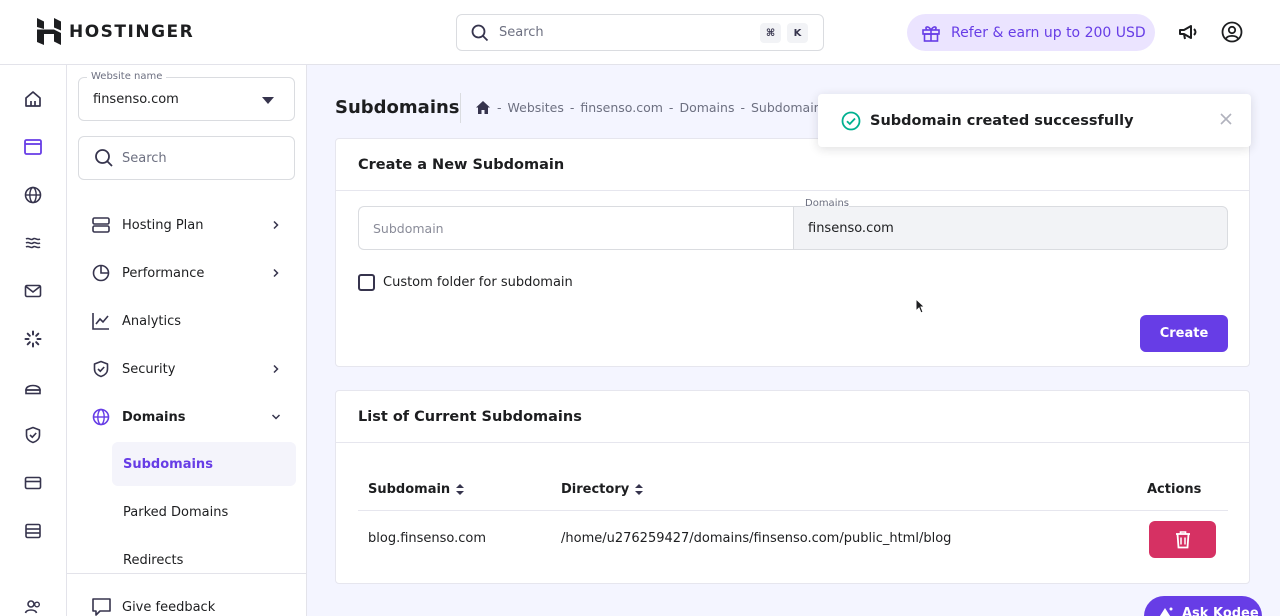 The height and width of the screenshot is (616, 1280). I want to click on gauge-icon, so click(101, 273).